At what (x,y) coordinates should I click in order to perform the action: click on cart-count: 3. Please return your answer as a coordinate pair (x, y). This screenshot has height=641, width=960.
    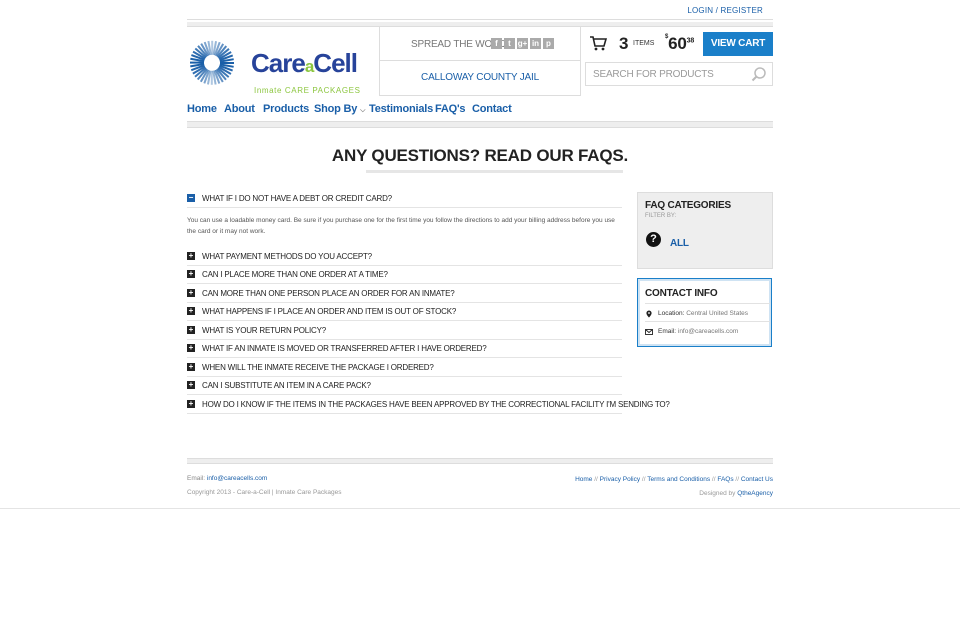
    Looking at the image, I should click on (624, 43).